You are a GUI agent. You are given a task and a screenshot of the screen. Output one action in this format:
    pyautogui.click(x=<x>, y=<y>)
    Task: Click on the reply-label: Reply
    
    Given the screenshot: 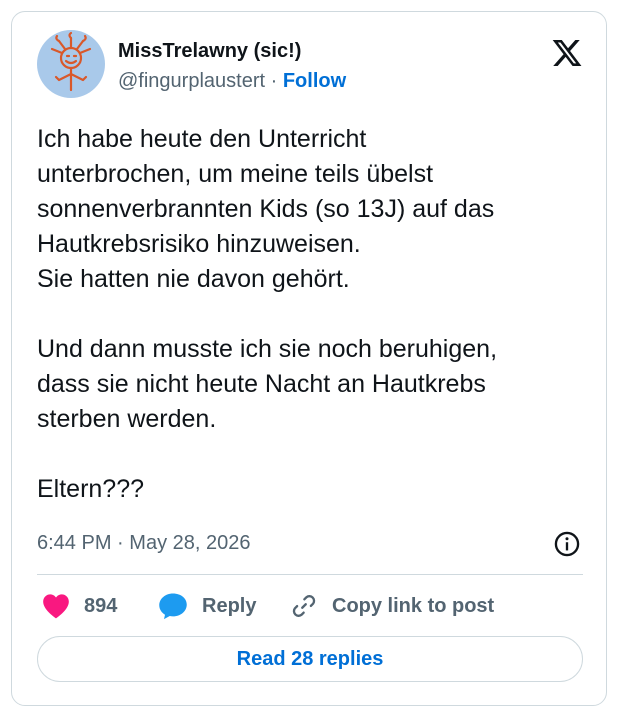 What is the action you would take?
    pyautogui.click(x=229, y=605)
    